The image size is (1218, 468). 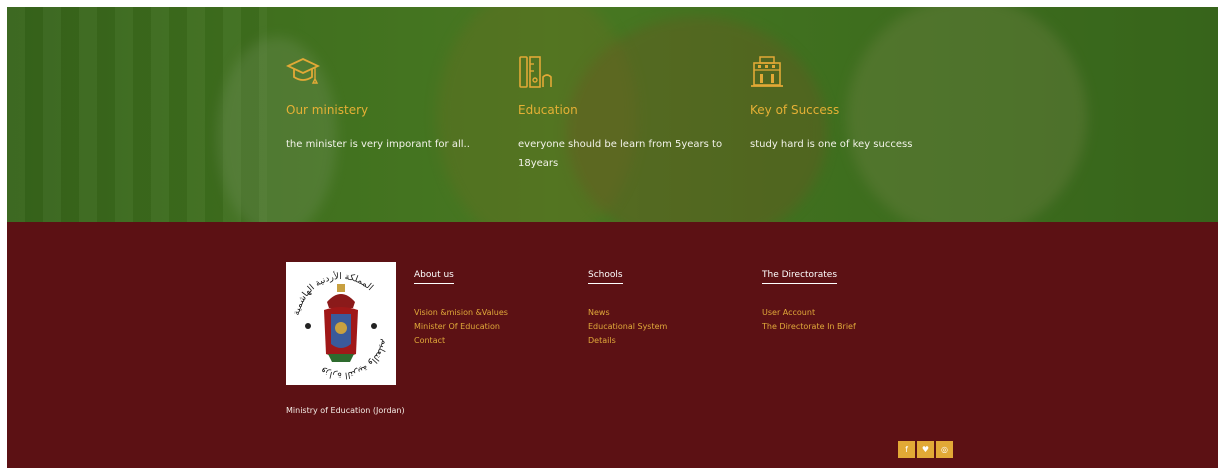 I want to click on footer-column-heading: The Directorates, so click(x=800, y=277).